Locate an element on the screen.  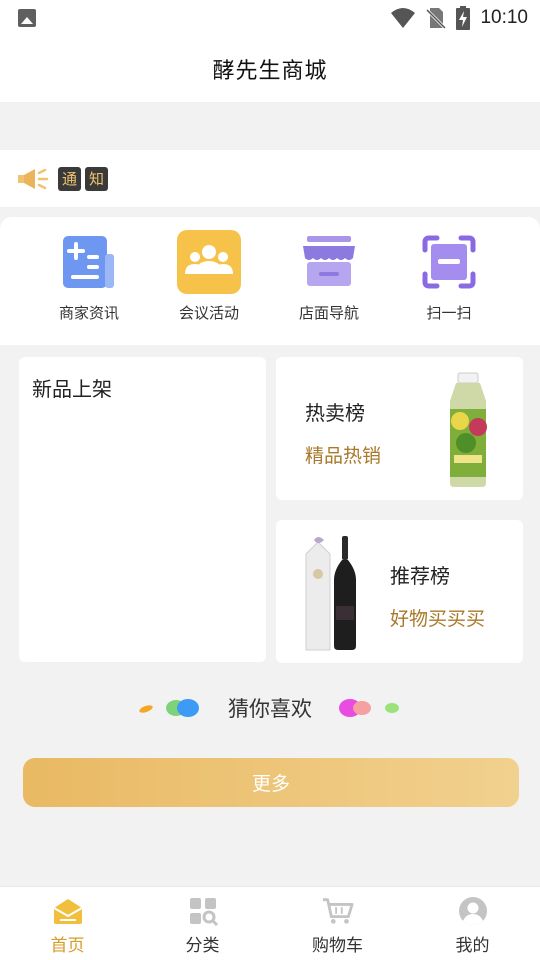
quick-nav-label: 商家资讯 is located at coordinates (88, 313).